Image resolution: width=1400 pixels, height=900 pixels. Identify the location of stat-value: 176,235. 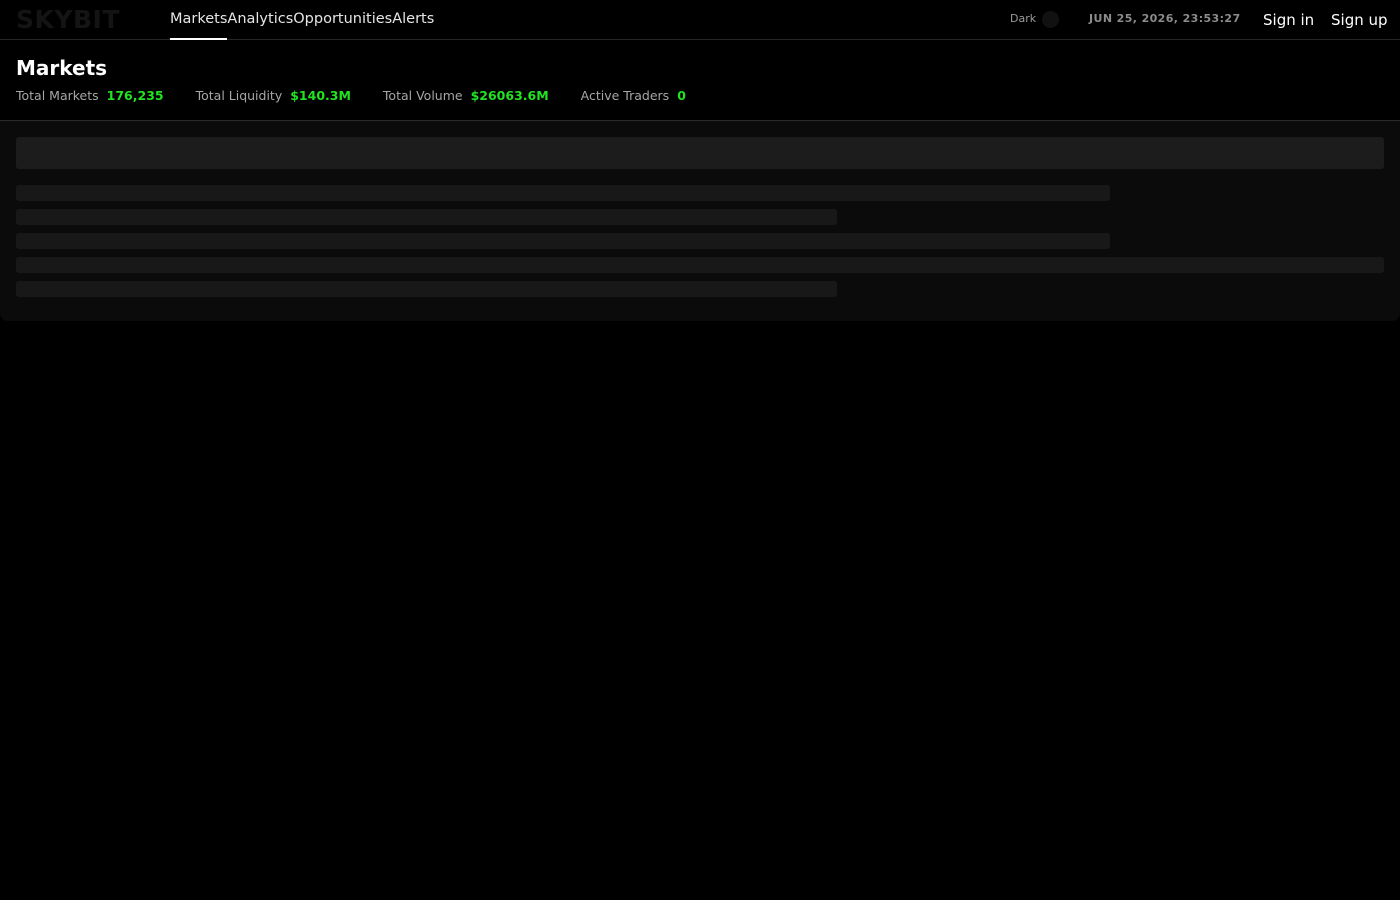
(135, 95).